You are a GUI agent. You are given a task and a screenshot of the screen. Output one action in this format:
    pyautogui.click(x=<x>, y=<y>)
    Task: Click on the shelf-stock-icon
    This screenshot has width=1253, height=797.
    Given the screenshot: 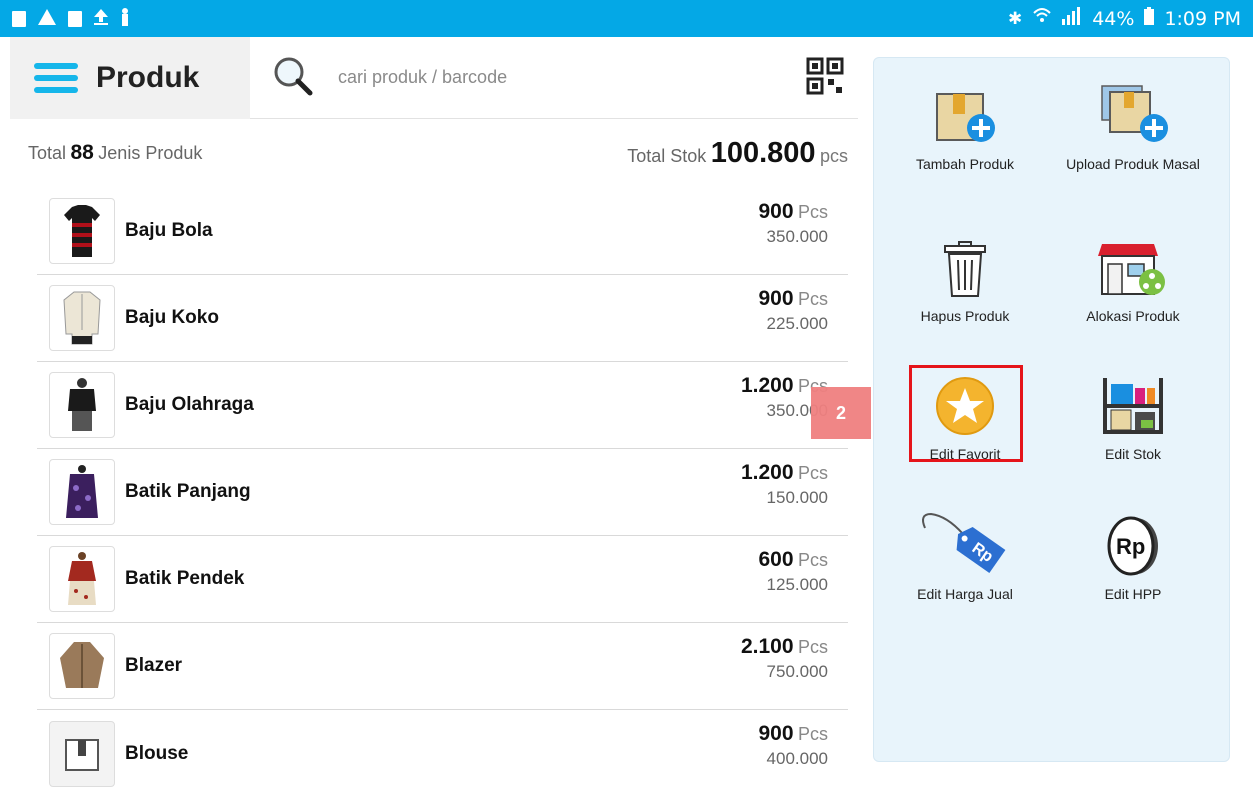 What is the action you would take?
    pyautogui.click(x=1133, y=406)
    